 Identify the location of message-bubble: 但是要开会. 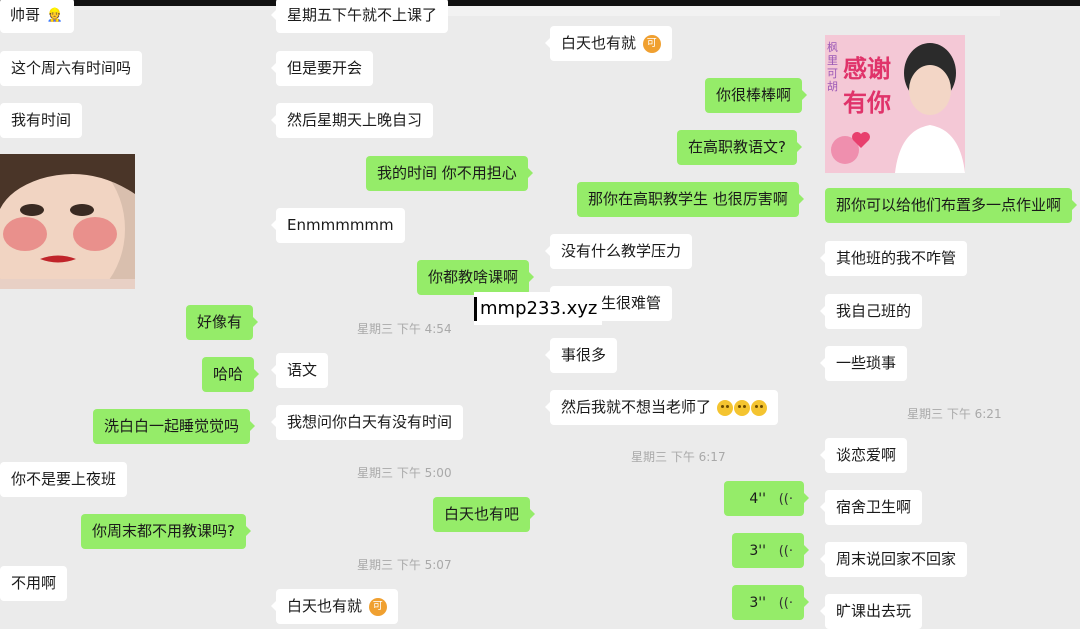
(322, 68).